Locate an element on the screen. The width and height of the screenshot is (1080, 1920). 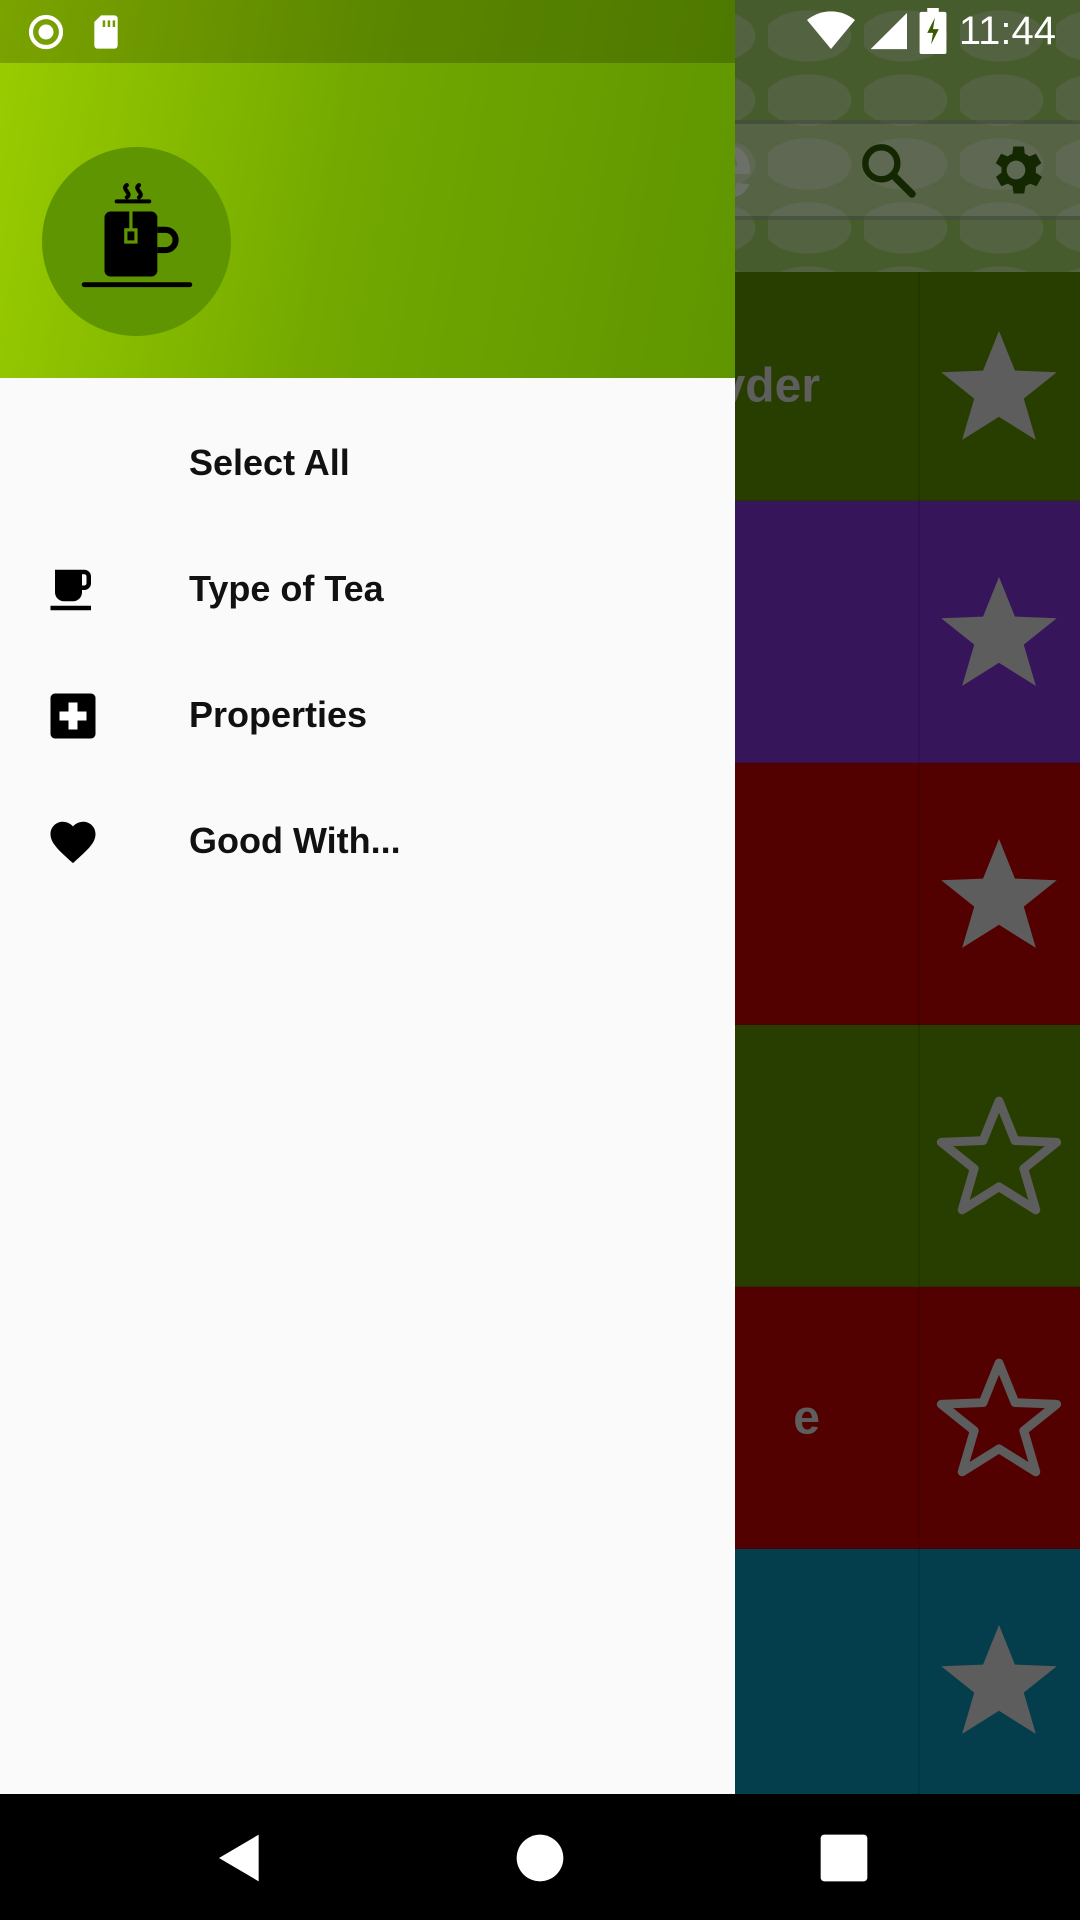
signal-icon is located at coordinates (888, 31).